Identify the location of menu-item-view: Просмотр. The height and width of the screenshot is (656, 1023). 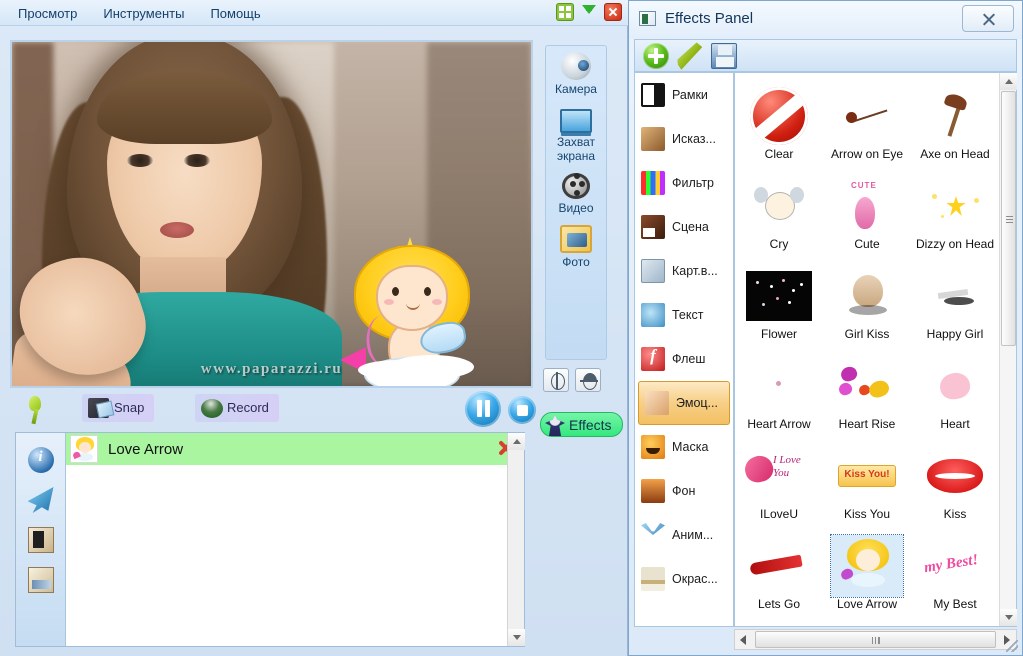
(47, 13).